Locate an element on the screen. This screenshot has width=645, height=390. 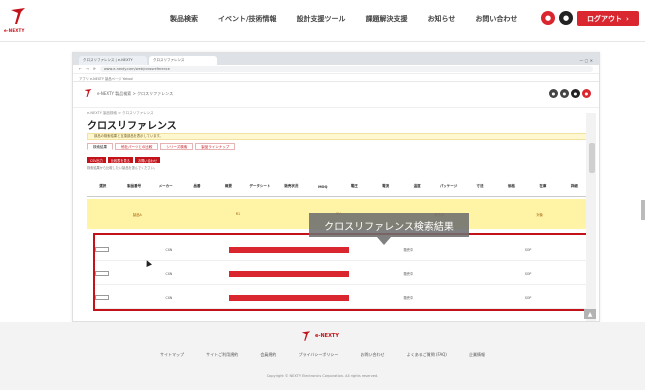
col-status: 販売状況 is located at coordinates (291, 186).